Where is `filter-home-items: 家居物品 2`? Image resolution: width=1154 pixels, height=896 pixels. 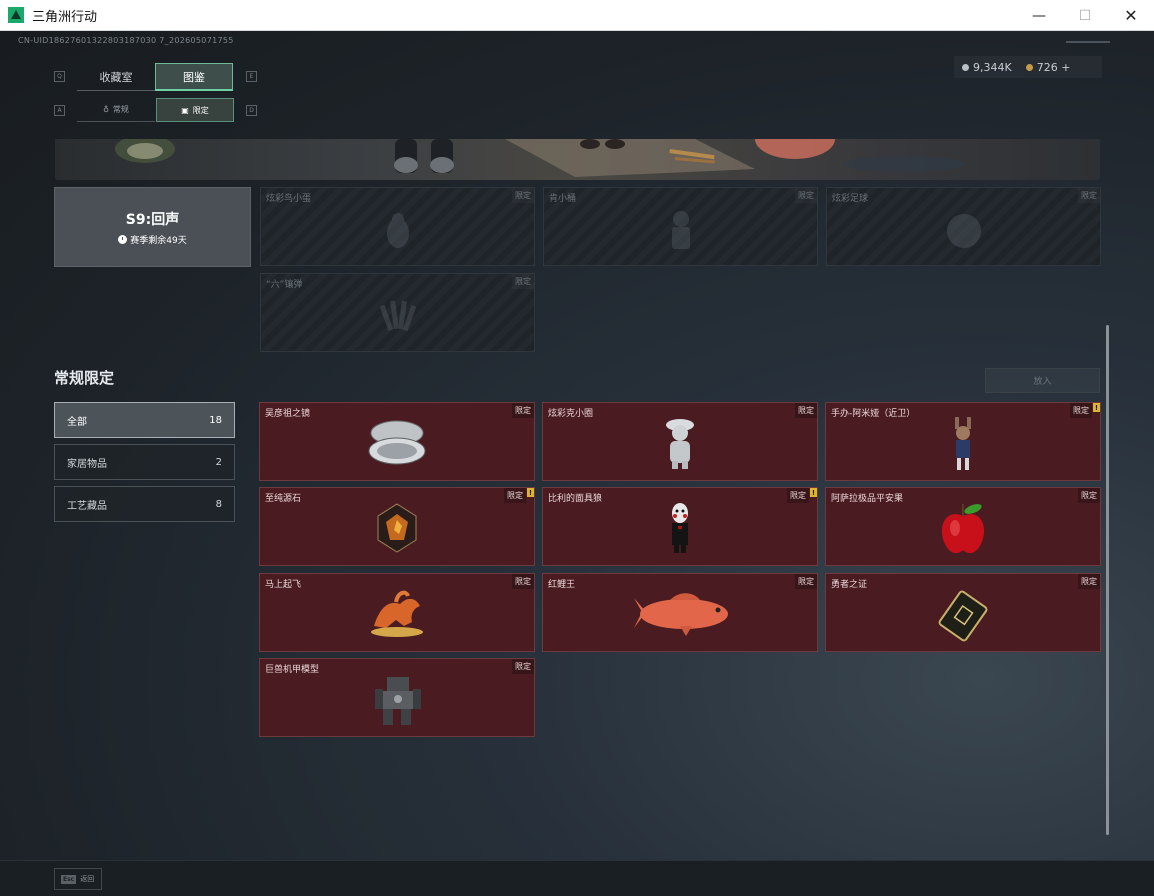 filter-home-items: 家居物品 2 is located at coordinates (144, 462).